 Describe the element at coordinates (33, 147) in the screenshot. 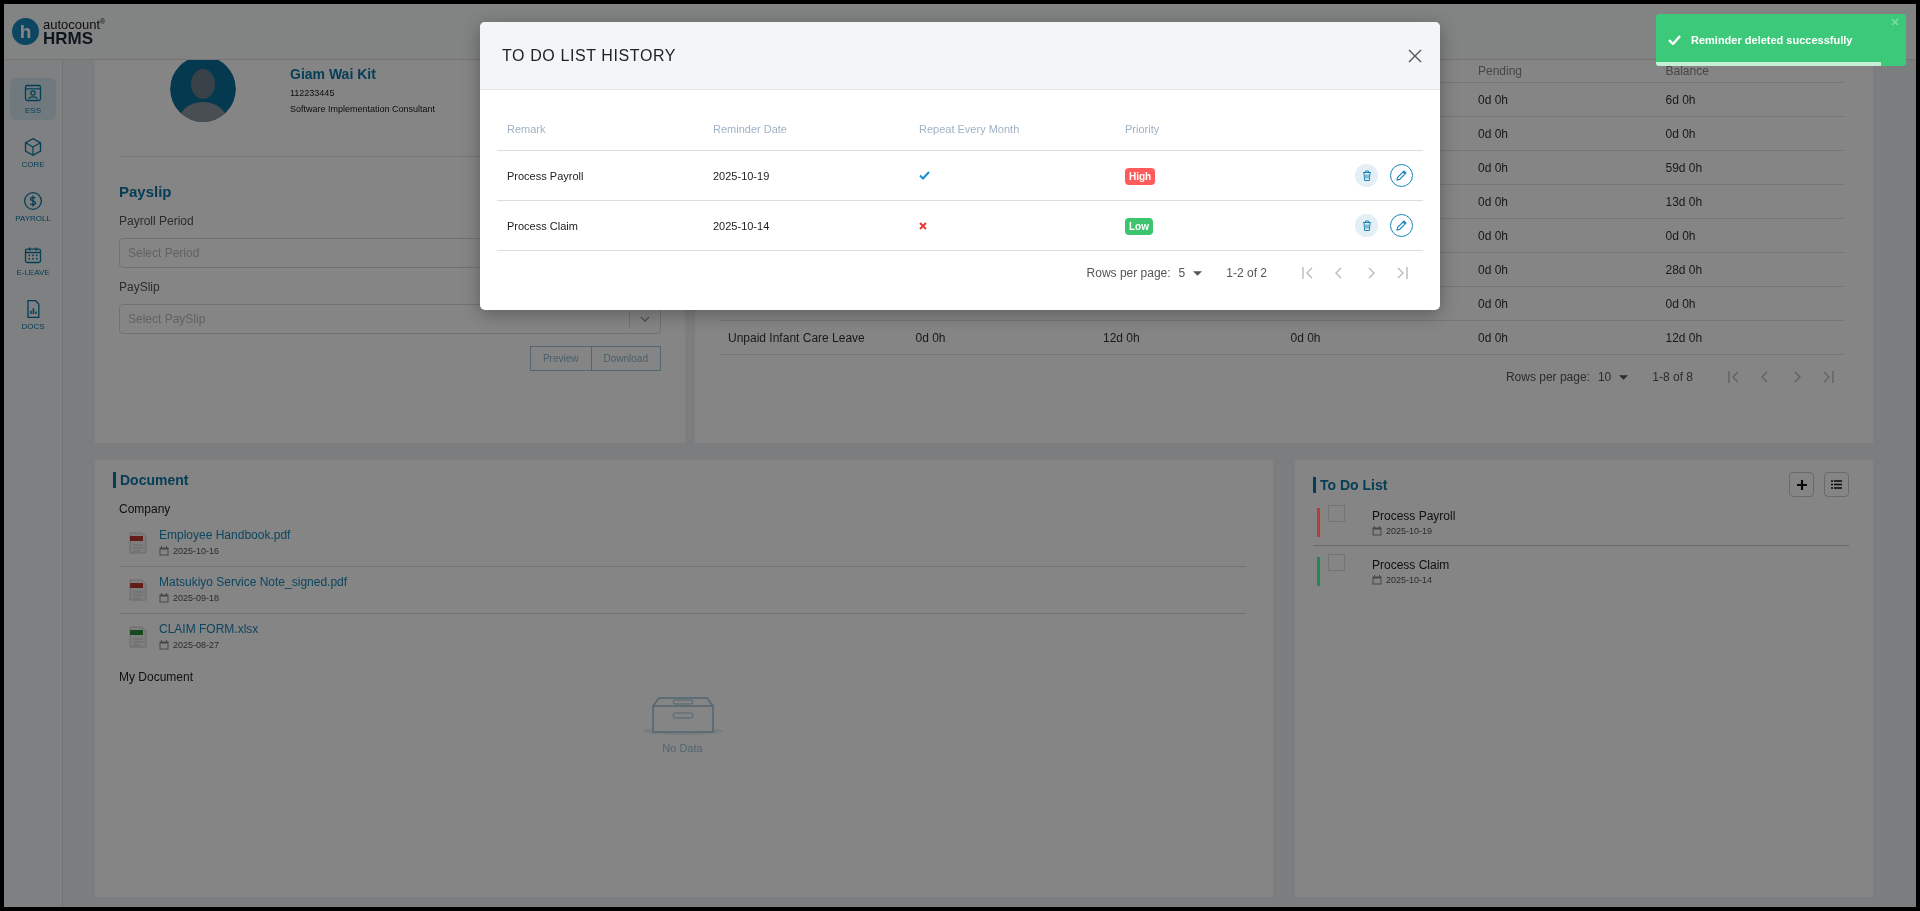

I see `cube-icon` at that location.